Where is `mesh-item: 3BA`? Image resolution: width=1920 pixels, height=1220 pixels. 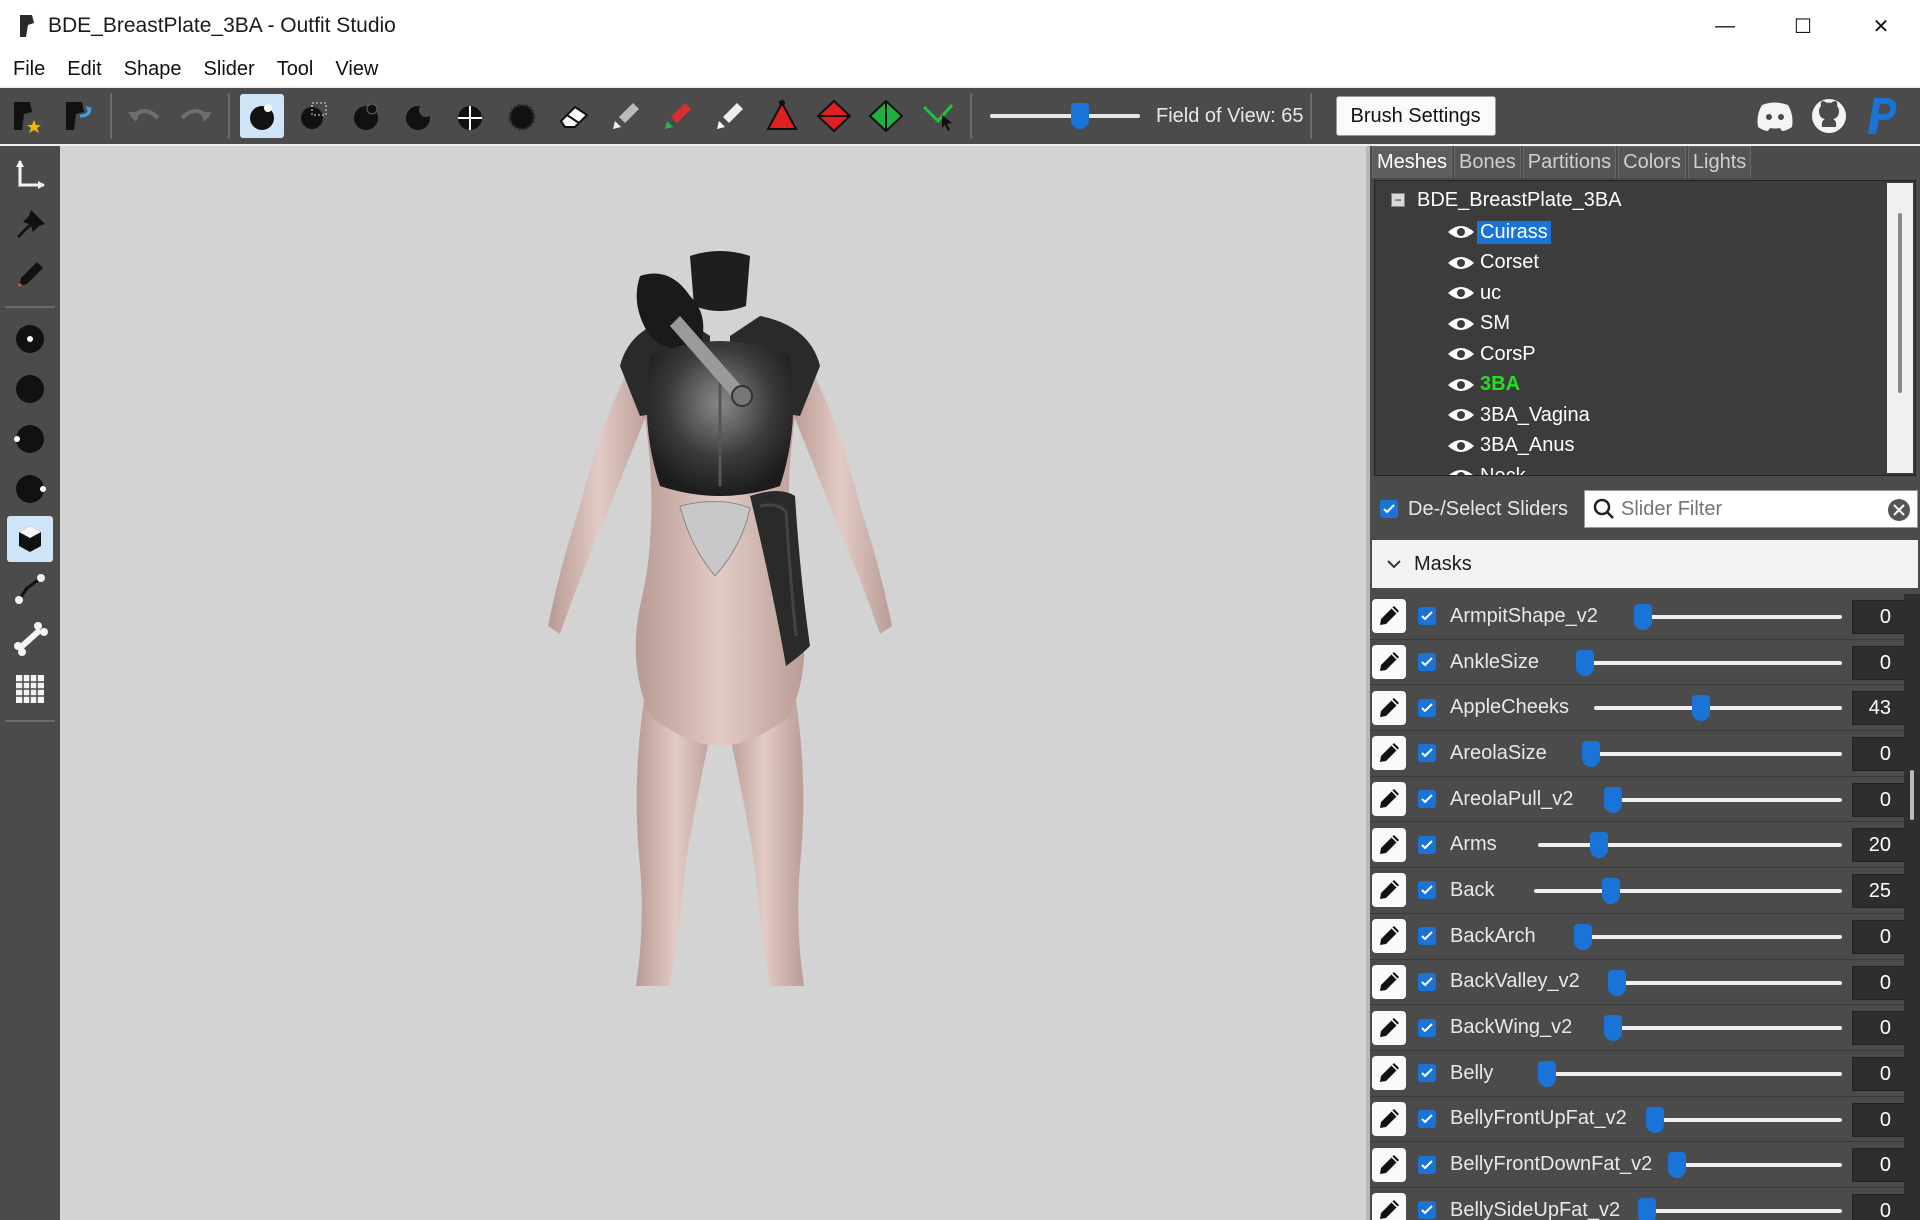
mesh-item: 3BA is located at coordinates (1520, 385).